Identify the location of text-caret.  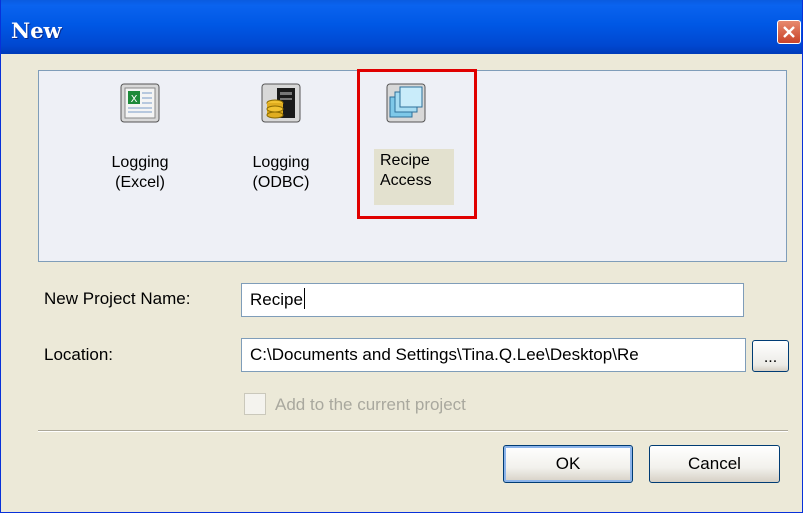
(304, 298).